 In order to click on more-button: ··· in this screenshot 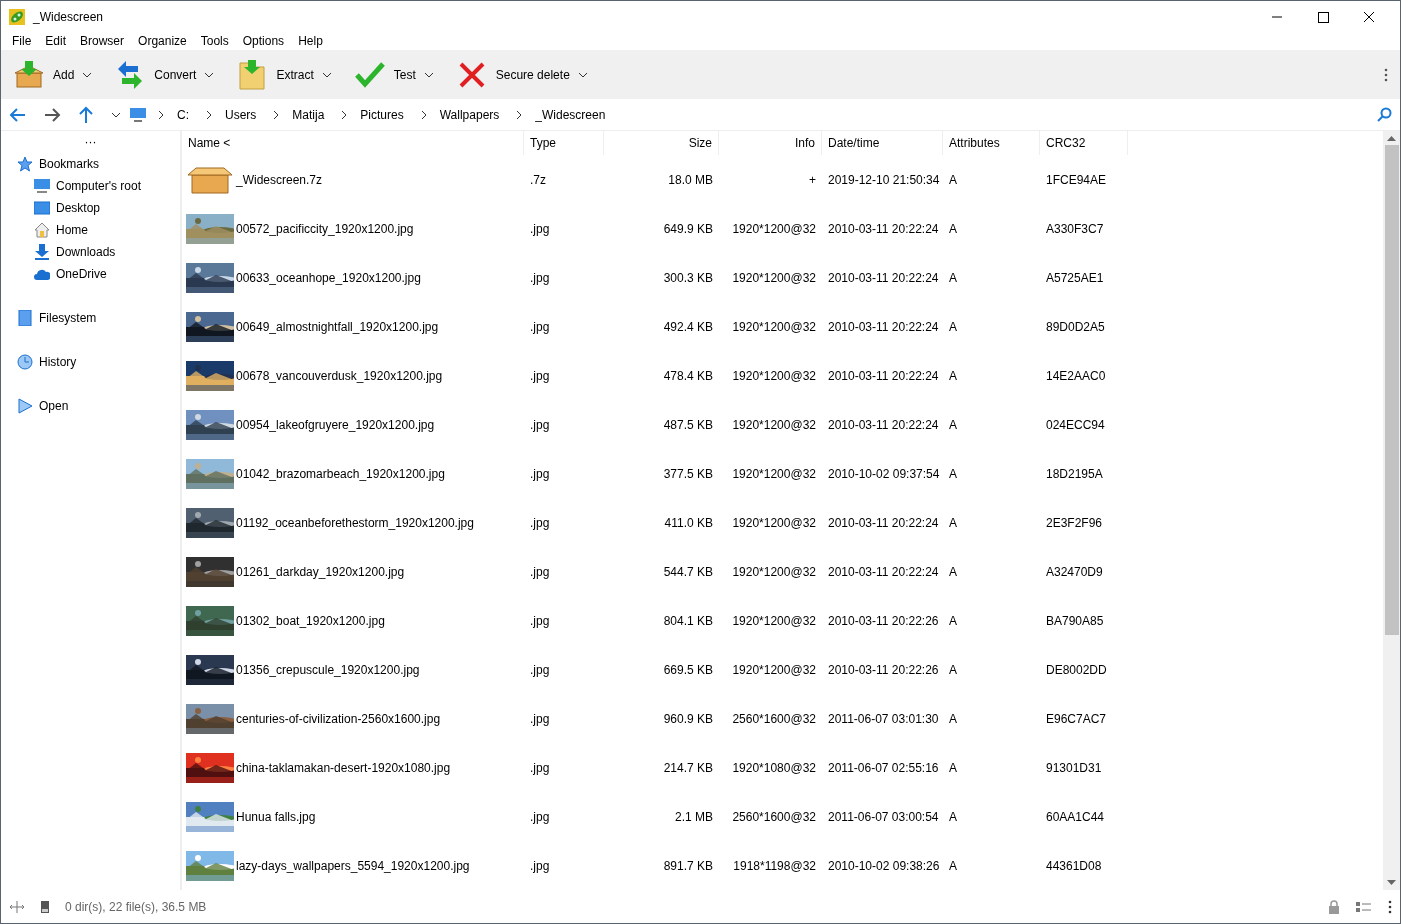, I will do `click(90, 142)`.